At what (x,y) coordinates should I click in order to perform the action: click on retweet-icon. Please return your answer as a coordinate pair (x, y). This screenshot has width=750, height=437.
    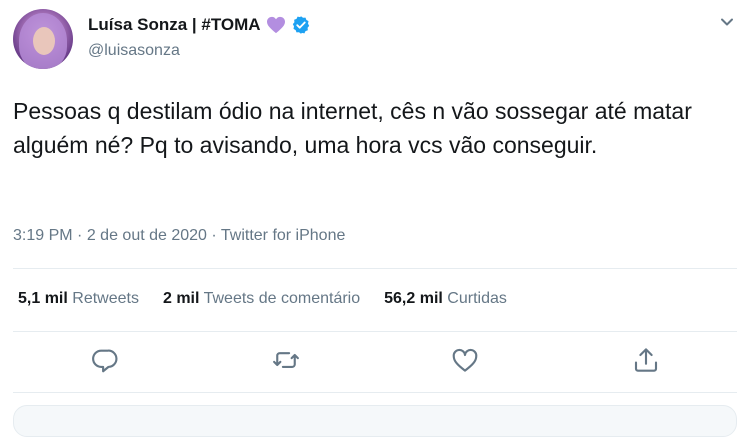
    Looking at the image, I should click on (286, 360).